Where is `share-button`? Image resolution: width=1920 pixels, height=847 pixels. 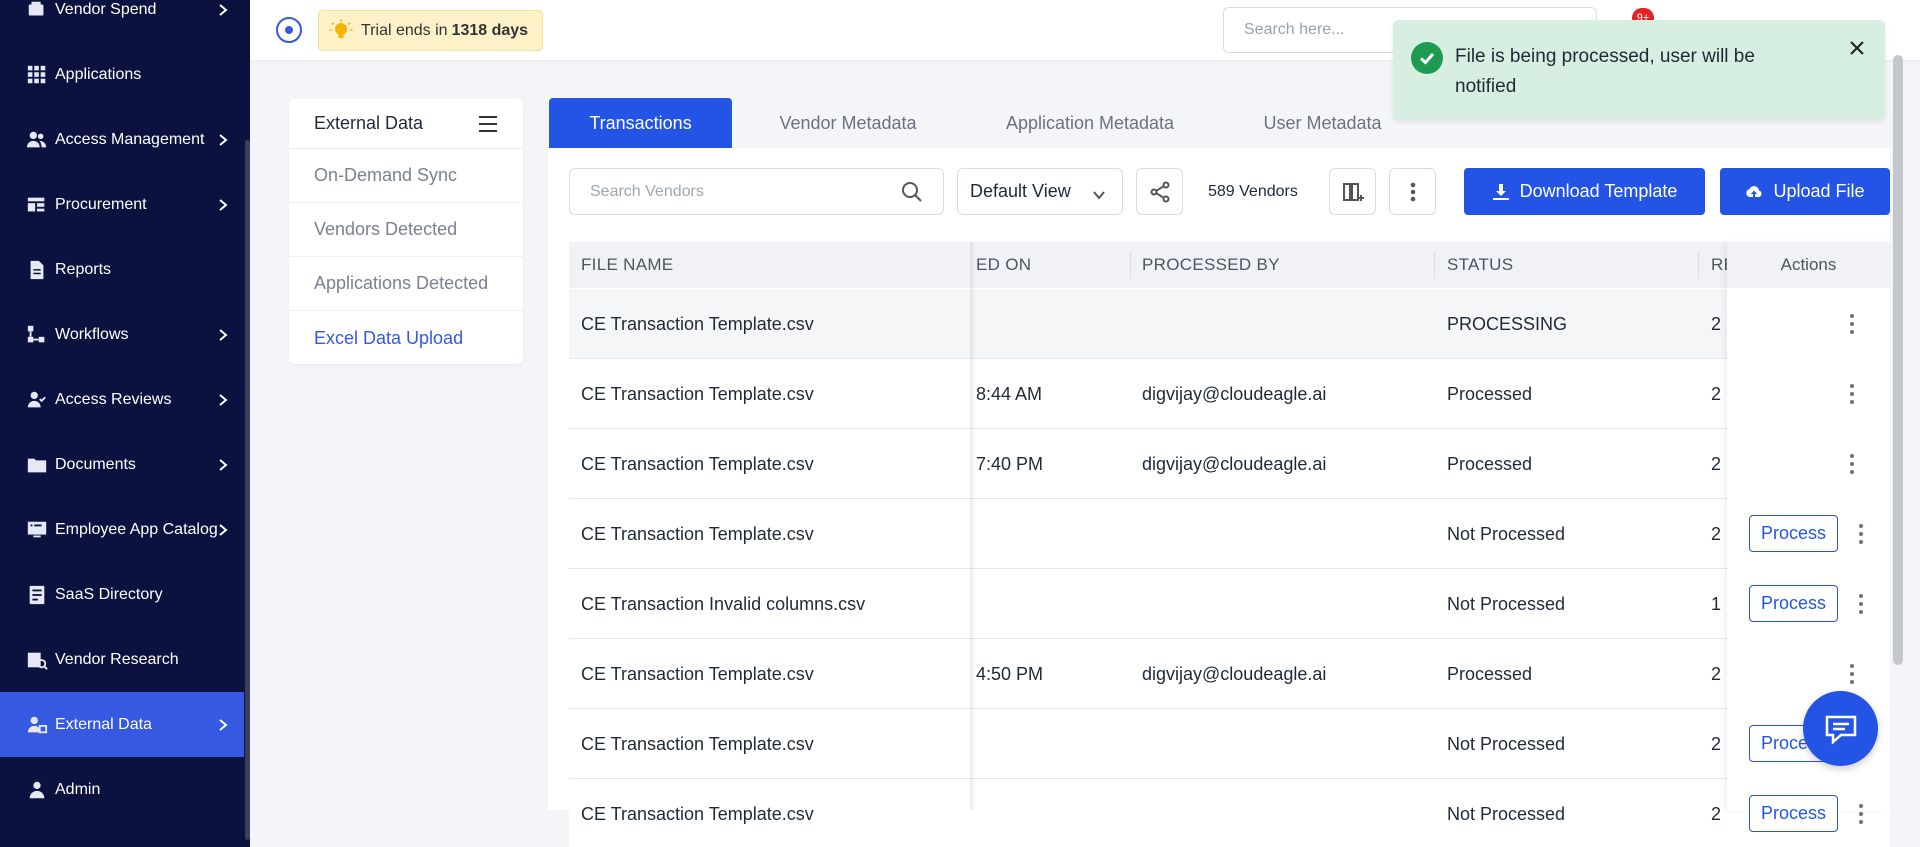
share-button is located at coordinates (1159, 191).